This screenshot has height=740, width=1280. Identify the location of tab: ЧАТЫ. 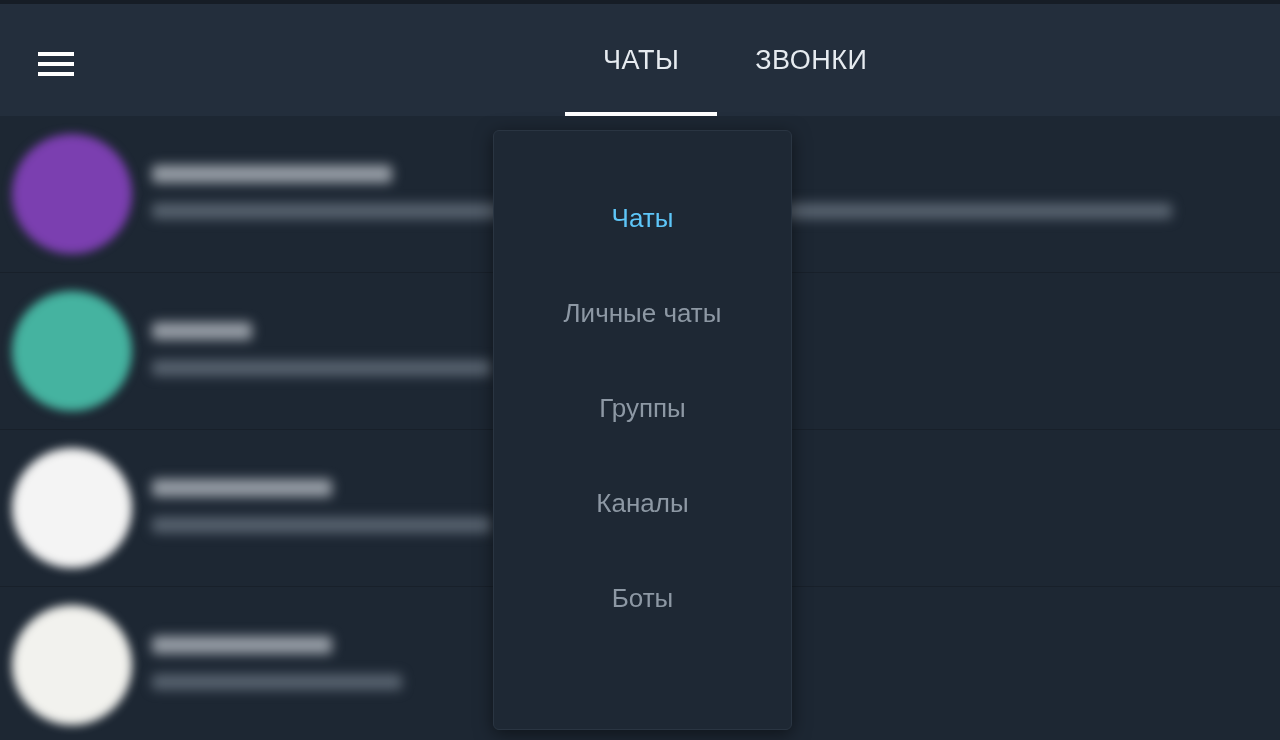
(641, 60).